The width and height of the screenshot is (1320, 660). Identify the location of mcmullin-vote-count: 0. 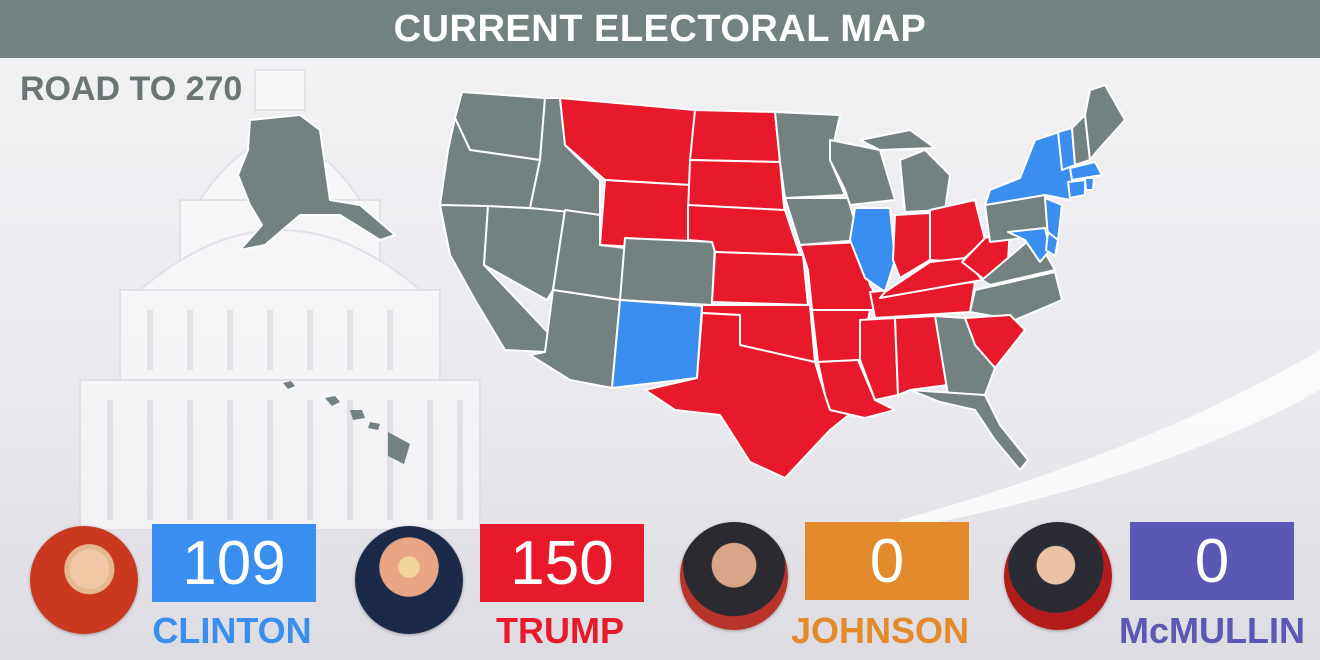
(1212, 561).